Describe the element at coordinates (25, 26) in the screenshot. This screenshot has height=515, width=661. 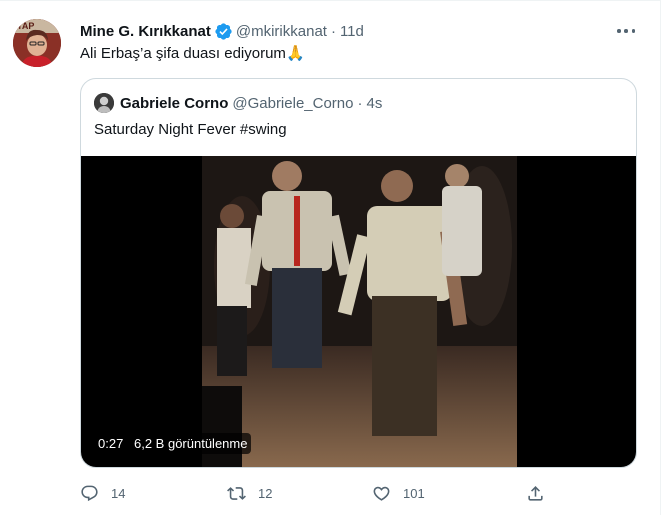
I see `svg-text: TAP` at that location.